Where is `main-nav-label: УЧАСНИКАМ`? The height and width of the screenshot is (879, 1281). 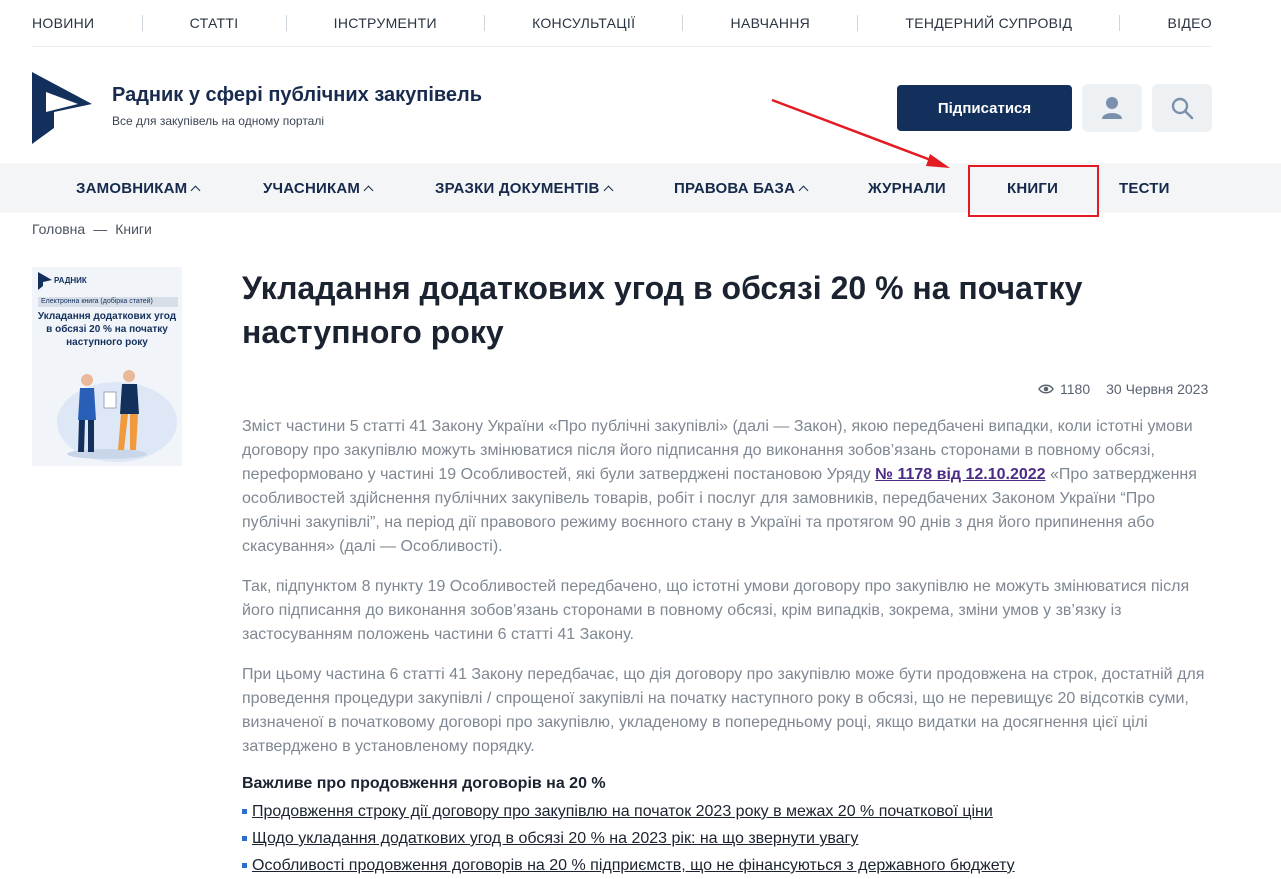 main-nav-label: УЧАСНИКАМ is located at coordinates (312, 188).